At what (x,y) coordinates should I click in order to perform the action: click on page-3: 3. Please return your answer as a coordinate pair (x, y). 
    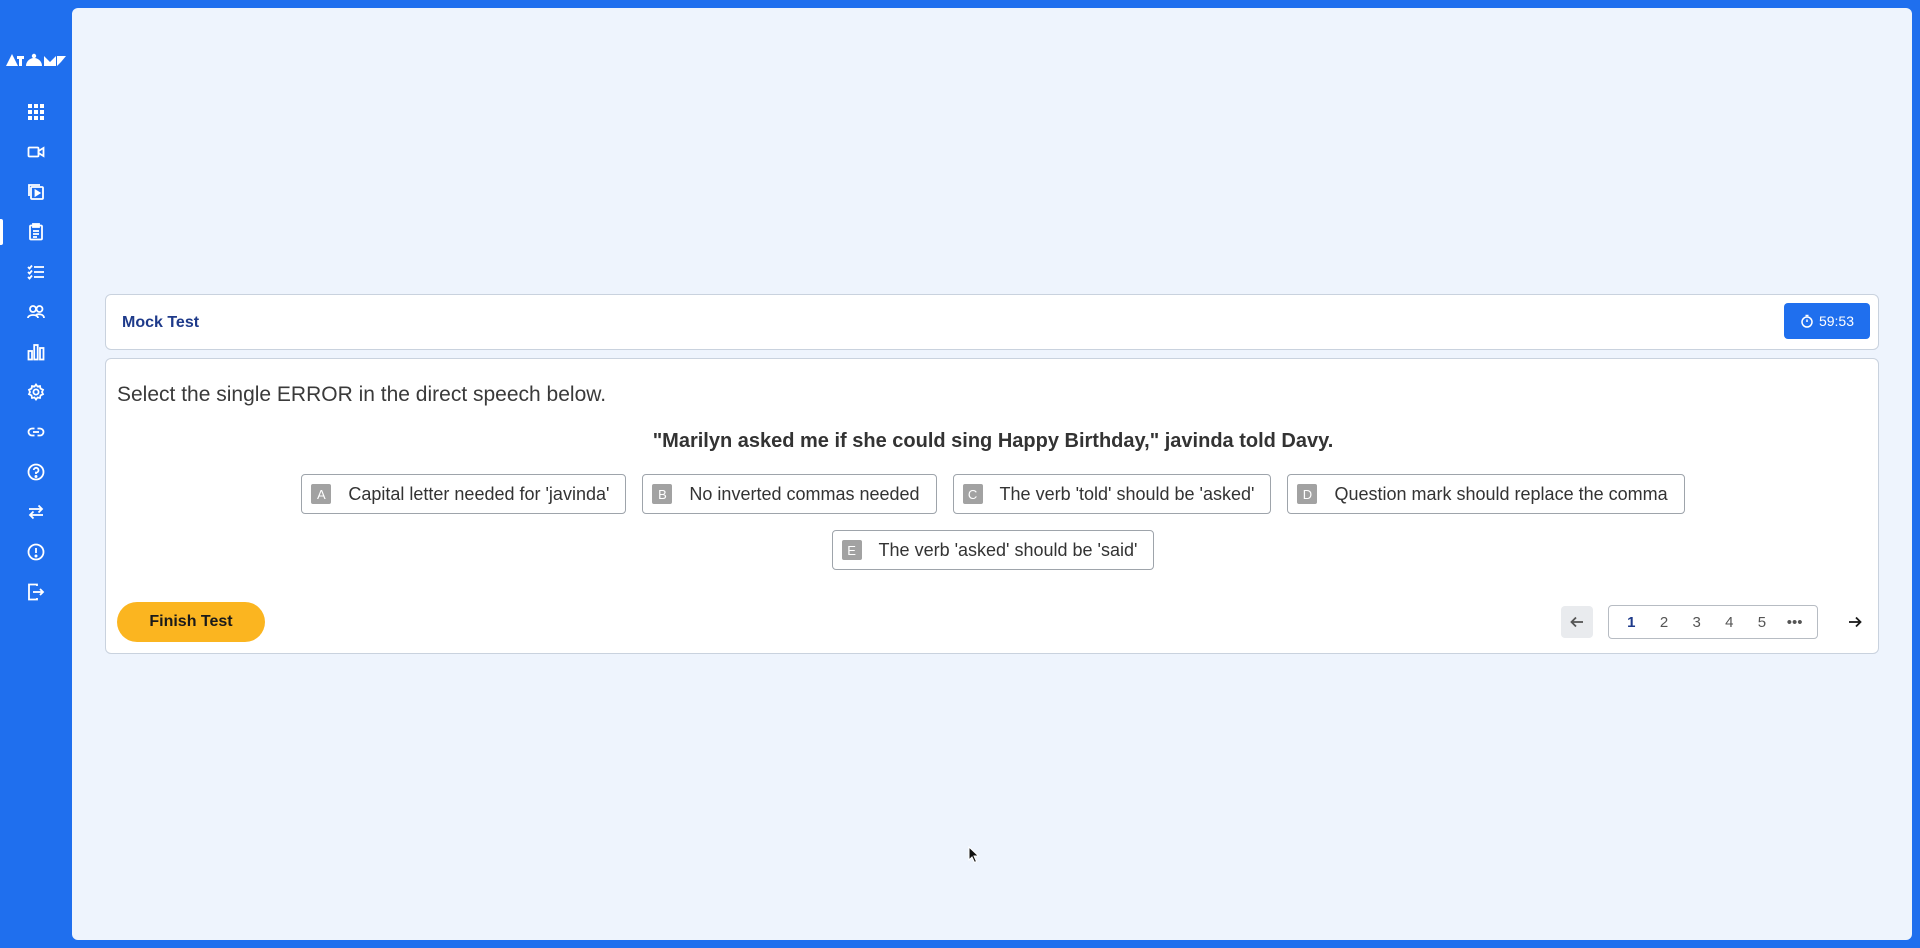
    Looking at the image, I should click on (1697, 622).